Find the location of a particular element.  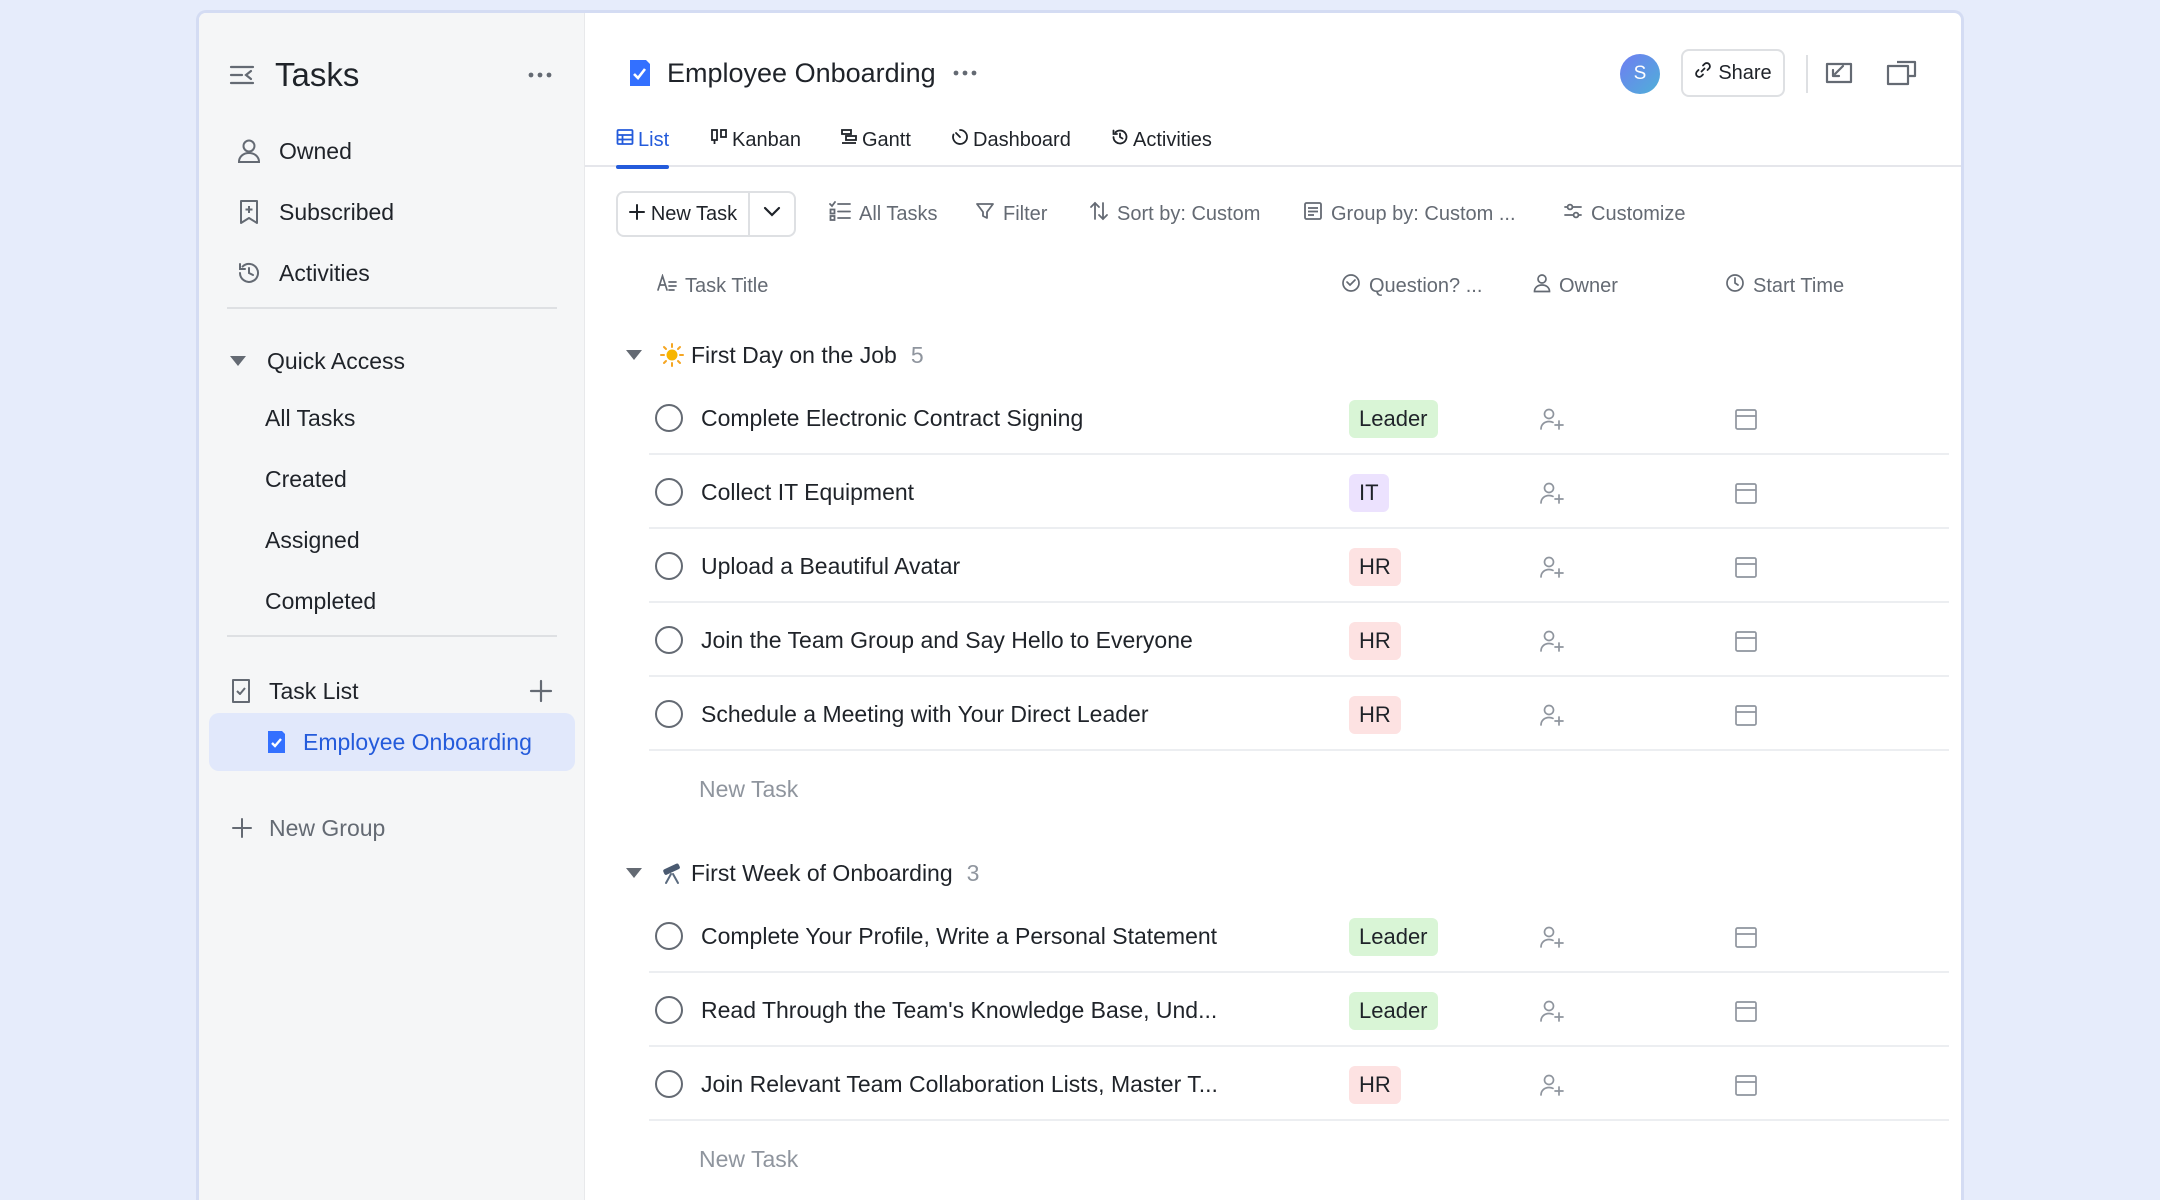

sidebar-item-owned: Owned is located at coordinates (390, 151).